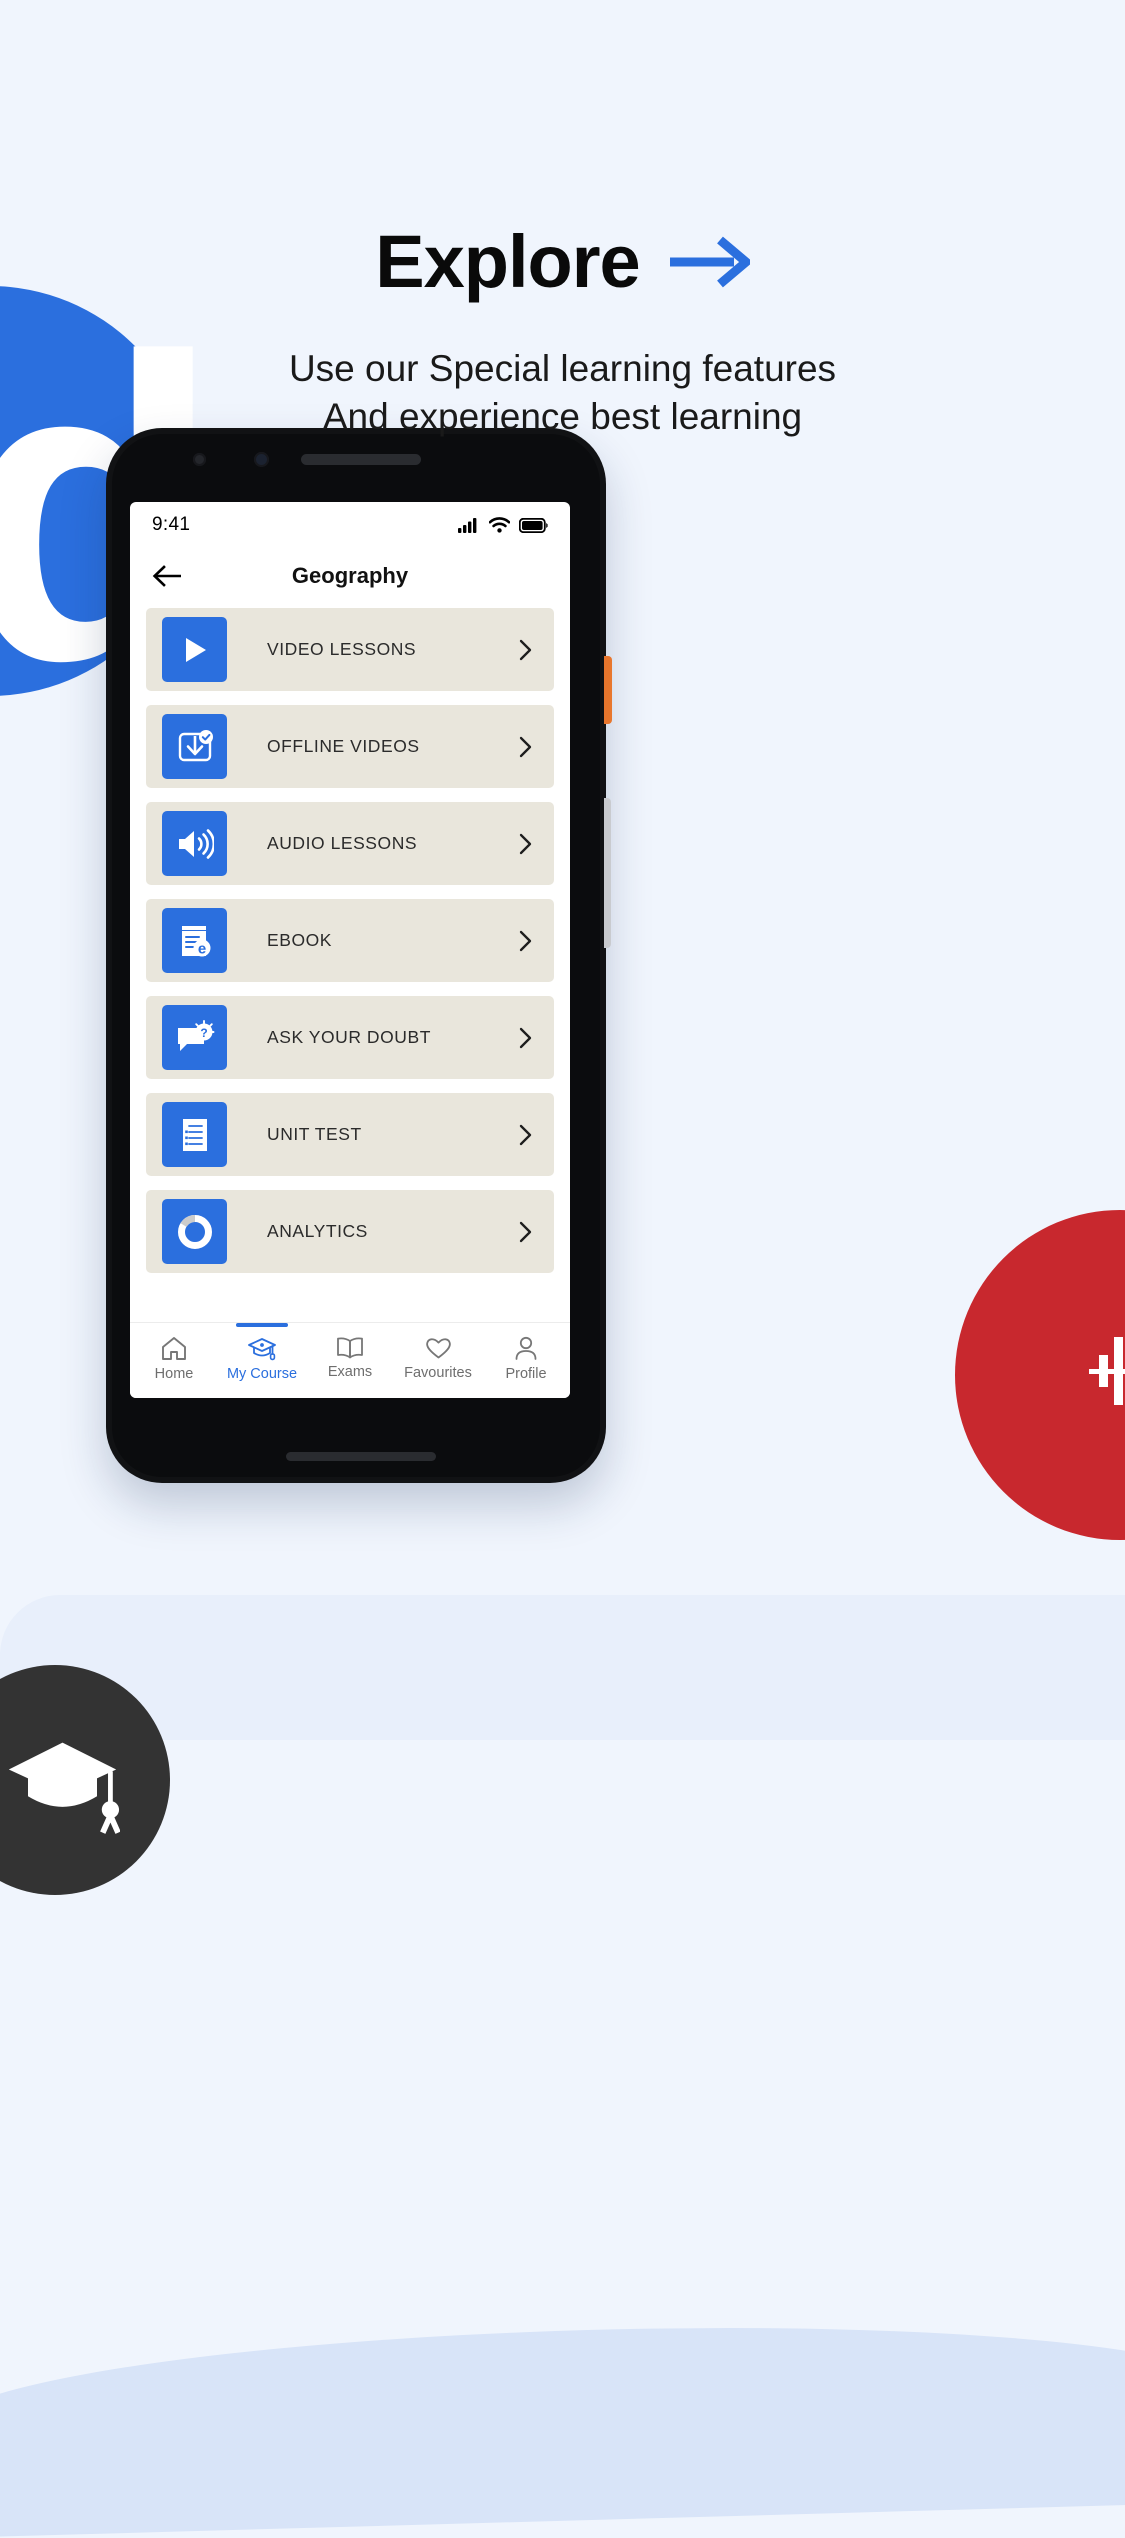 This screenshot has height=2538, width=1125. Describe the element at coordinates (299, 940) in the screenshot. I see `list-item-label: EBOOK` at that location.